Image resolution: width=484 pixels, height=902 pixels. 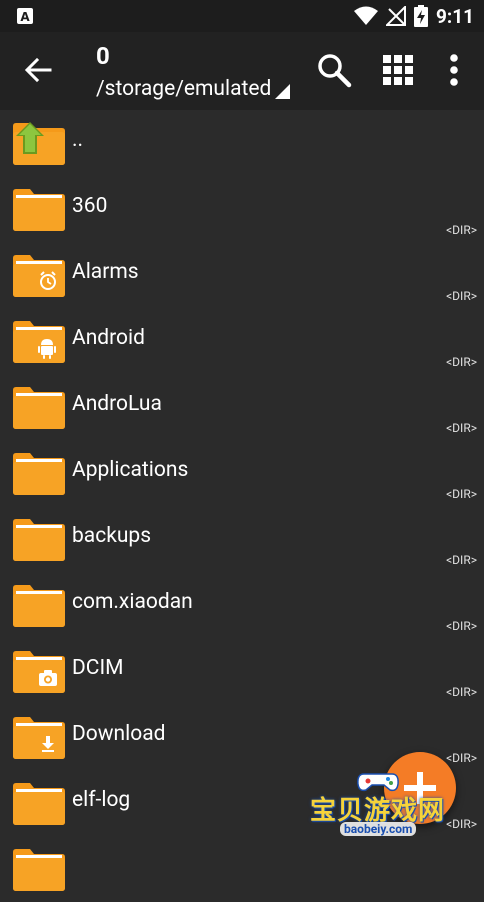 I want to click on file-row-parent: .., so click(x=242, y=143).